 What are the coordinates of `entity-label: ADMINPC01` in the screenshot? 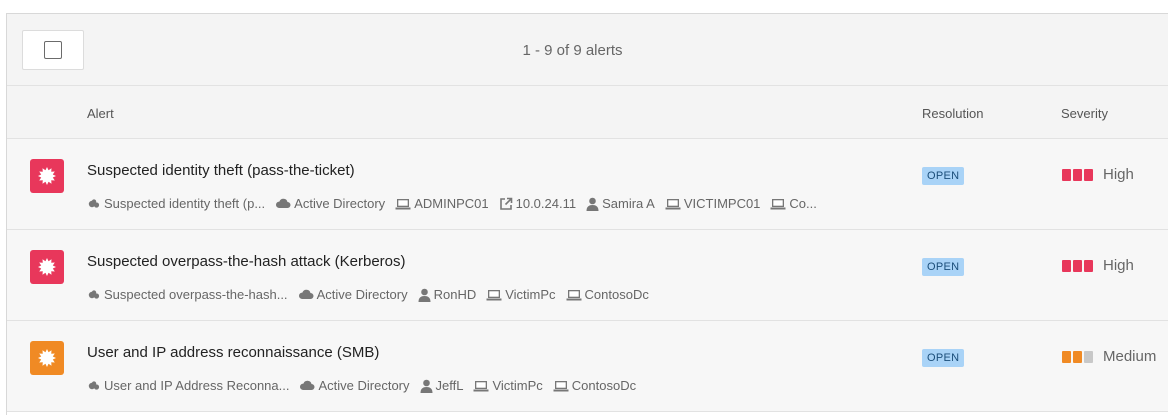 It's located at (451, 203).